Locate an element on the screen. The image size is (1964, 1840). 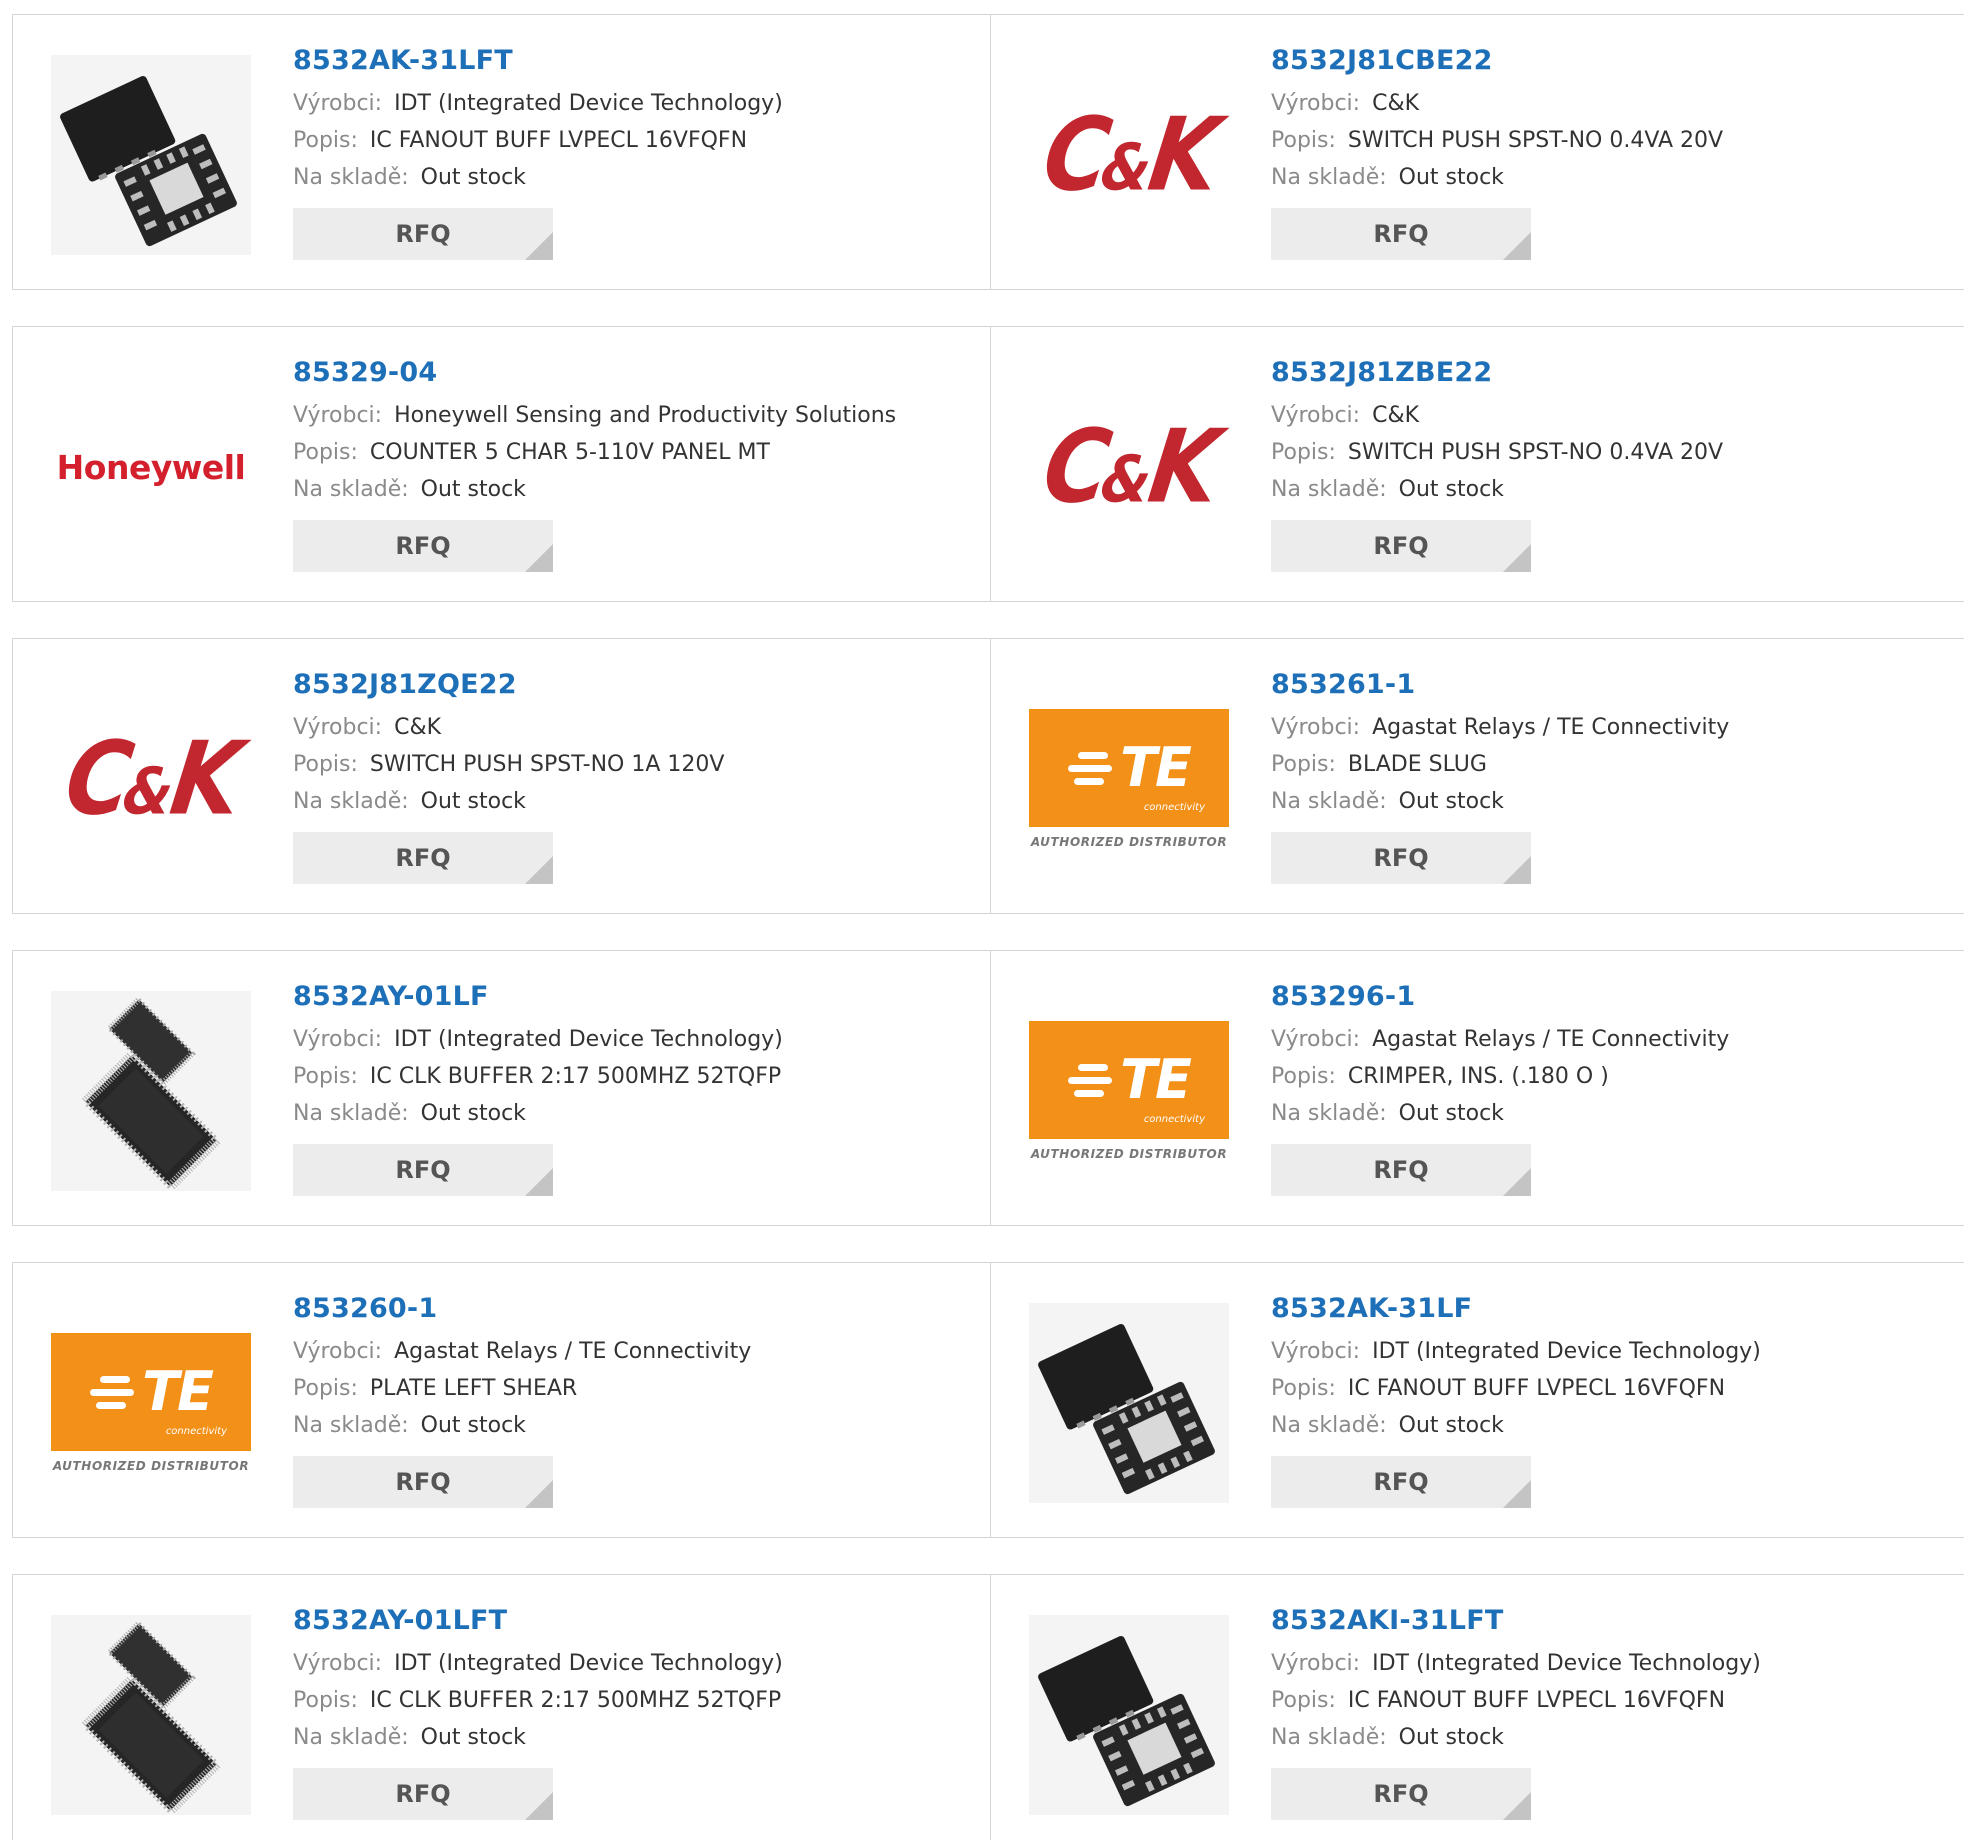
product-part-link: 8532AK-31LFT is located at coordinates (538, 65).